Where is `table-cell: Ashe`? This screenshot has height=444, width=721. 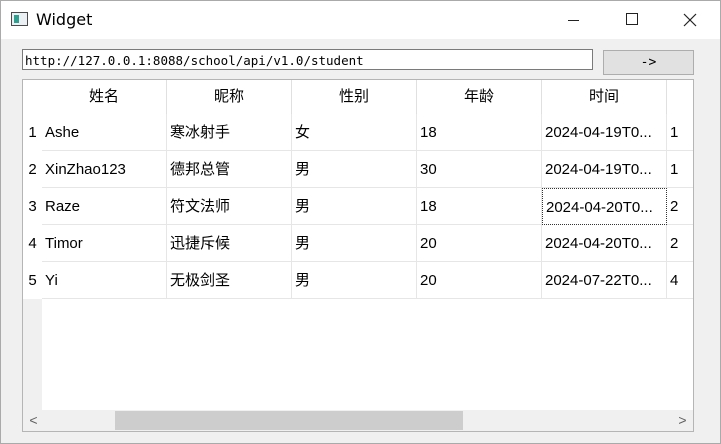
table-cell: Ashe is located at coordinates (104, 132).